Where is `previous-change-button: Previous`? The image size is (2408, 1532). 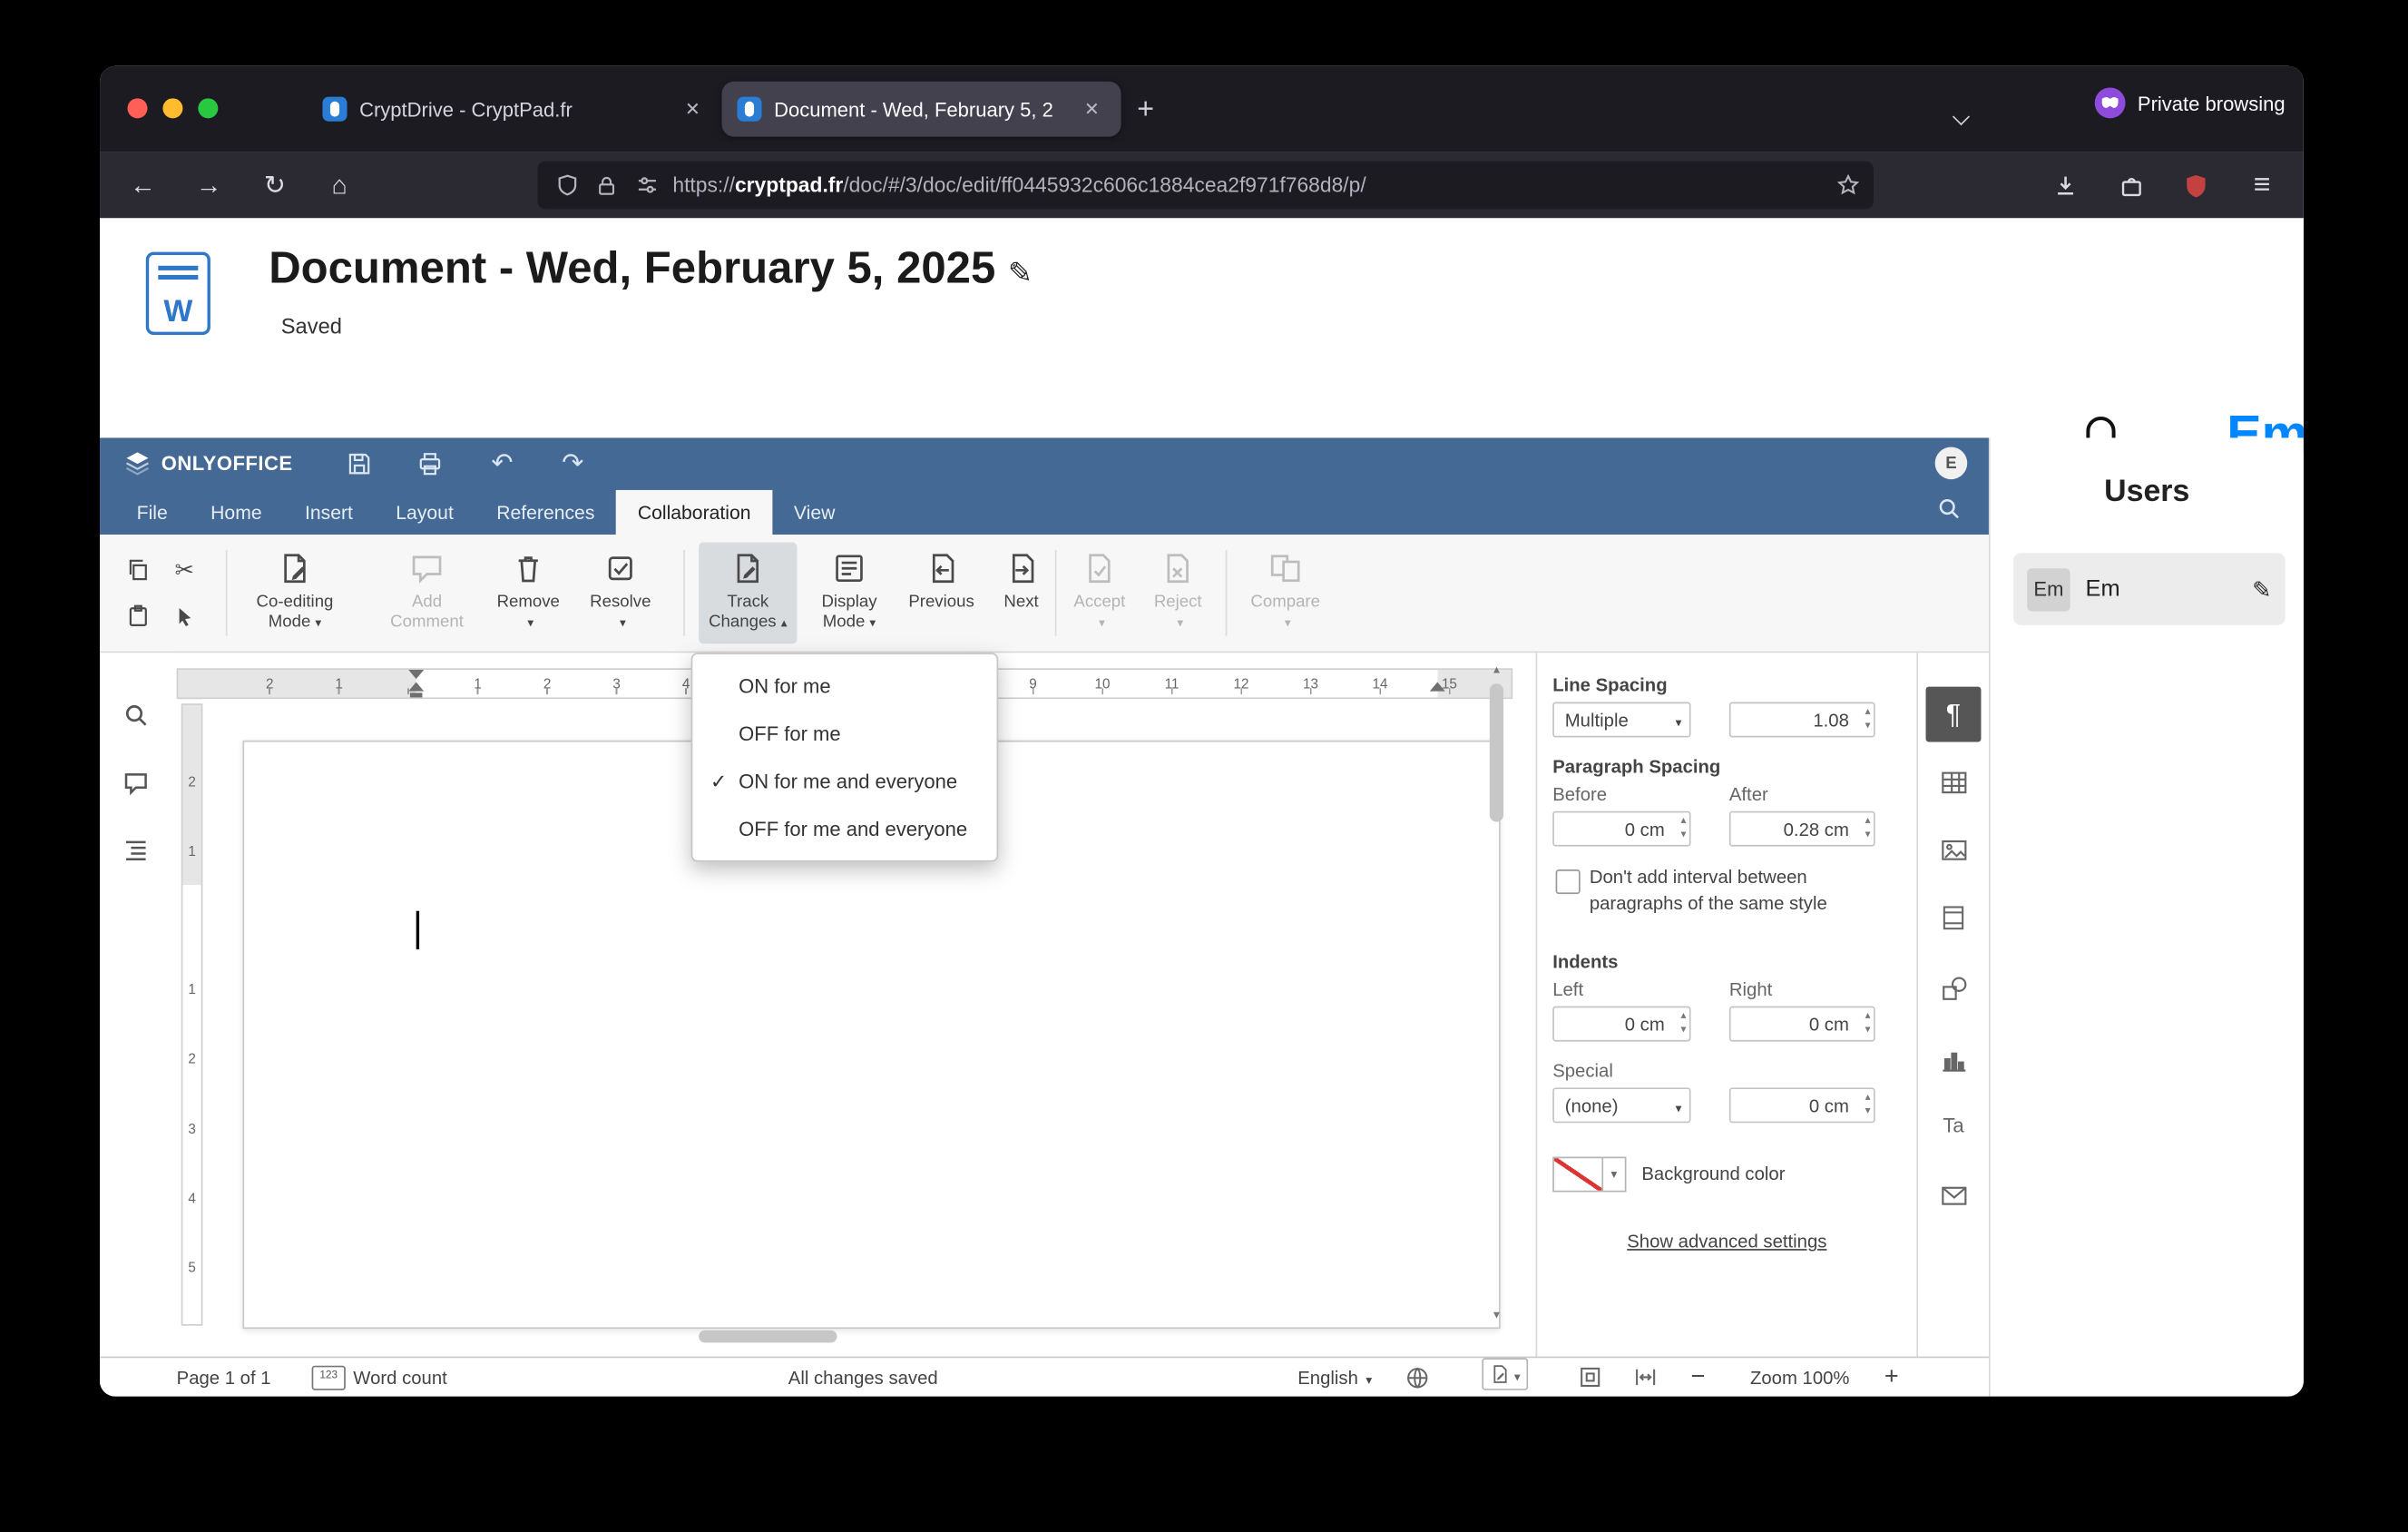
previous-change-button: Previous is located at coordinates (942, 592).